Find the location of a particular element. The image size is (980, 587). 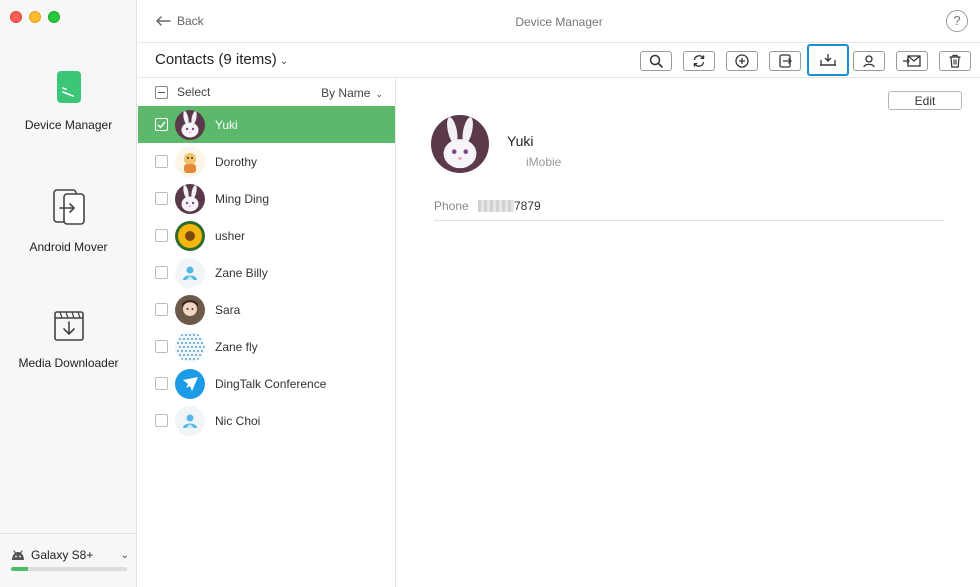

contact-name: Sara is located at coordinates (228, 309).